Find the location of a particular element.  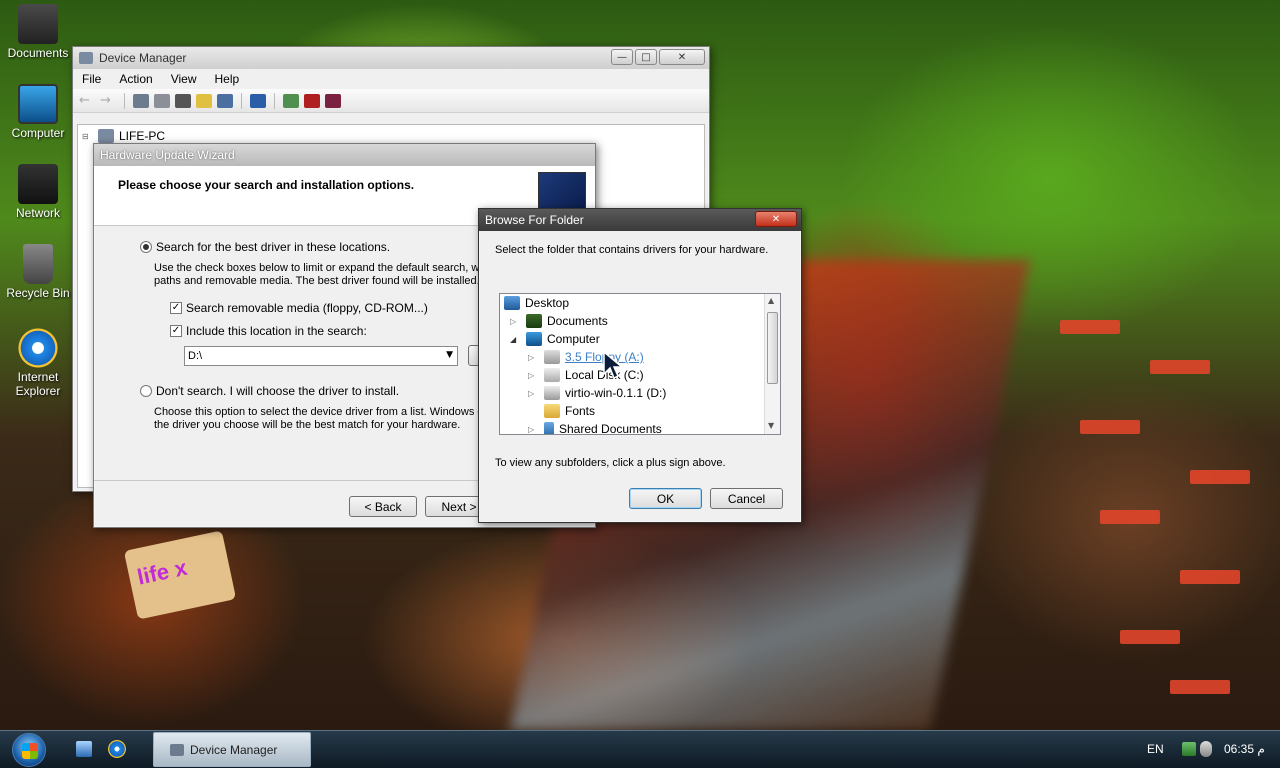

collapse-icon: ⊟ is located at coordinates (86, 136).